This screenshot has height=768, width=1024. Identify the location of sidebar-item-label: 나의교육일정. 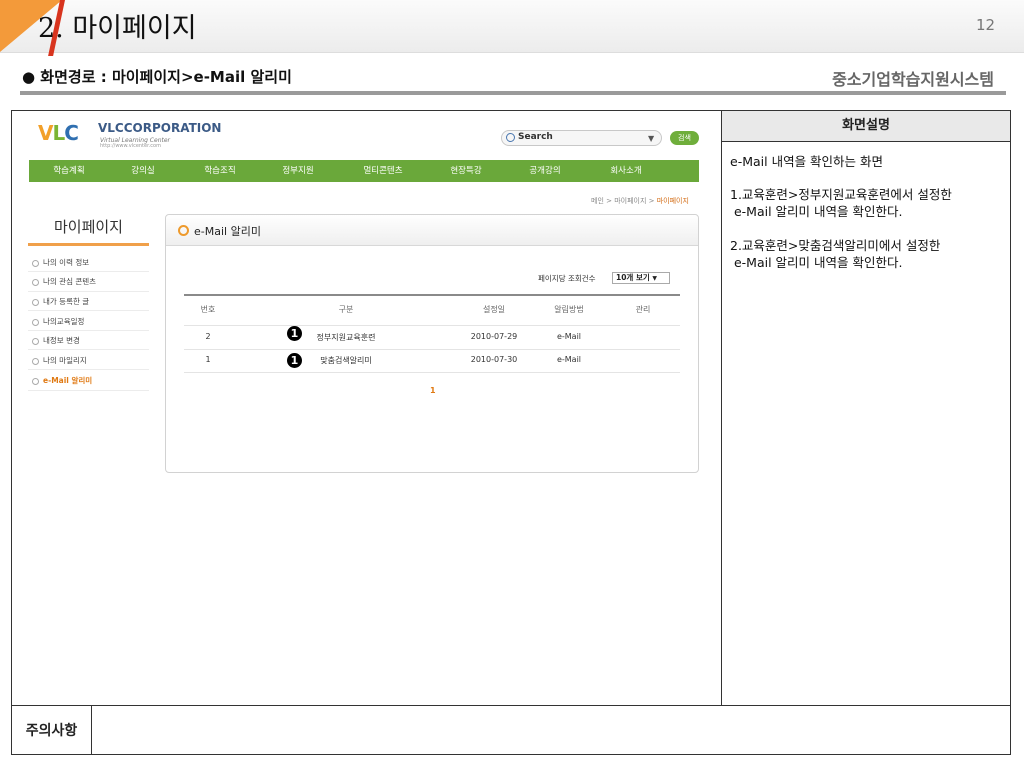
(64, 321).